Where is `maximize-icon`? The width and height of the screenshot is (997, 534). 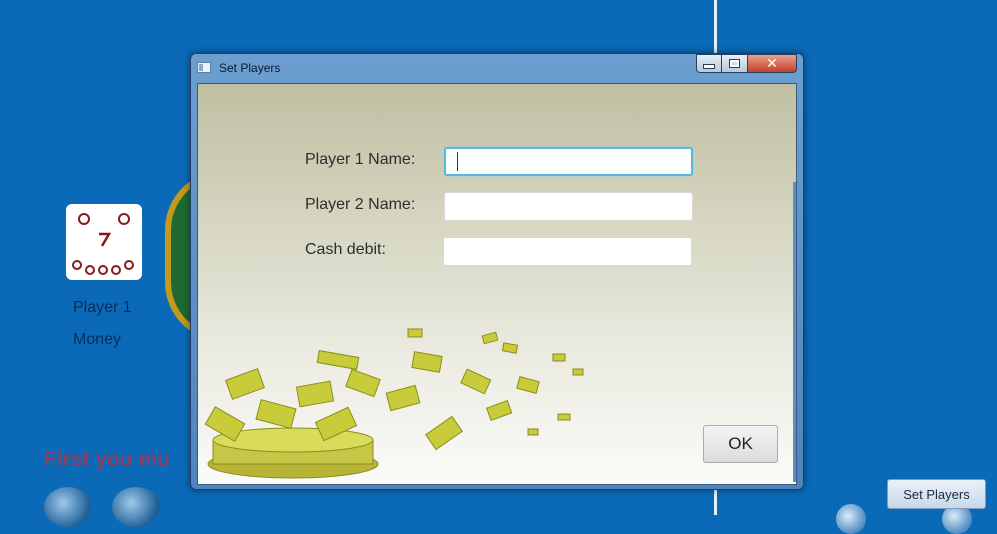
maximize-icon is located at coordinates (734, 63).